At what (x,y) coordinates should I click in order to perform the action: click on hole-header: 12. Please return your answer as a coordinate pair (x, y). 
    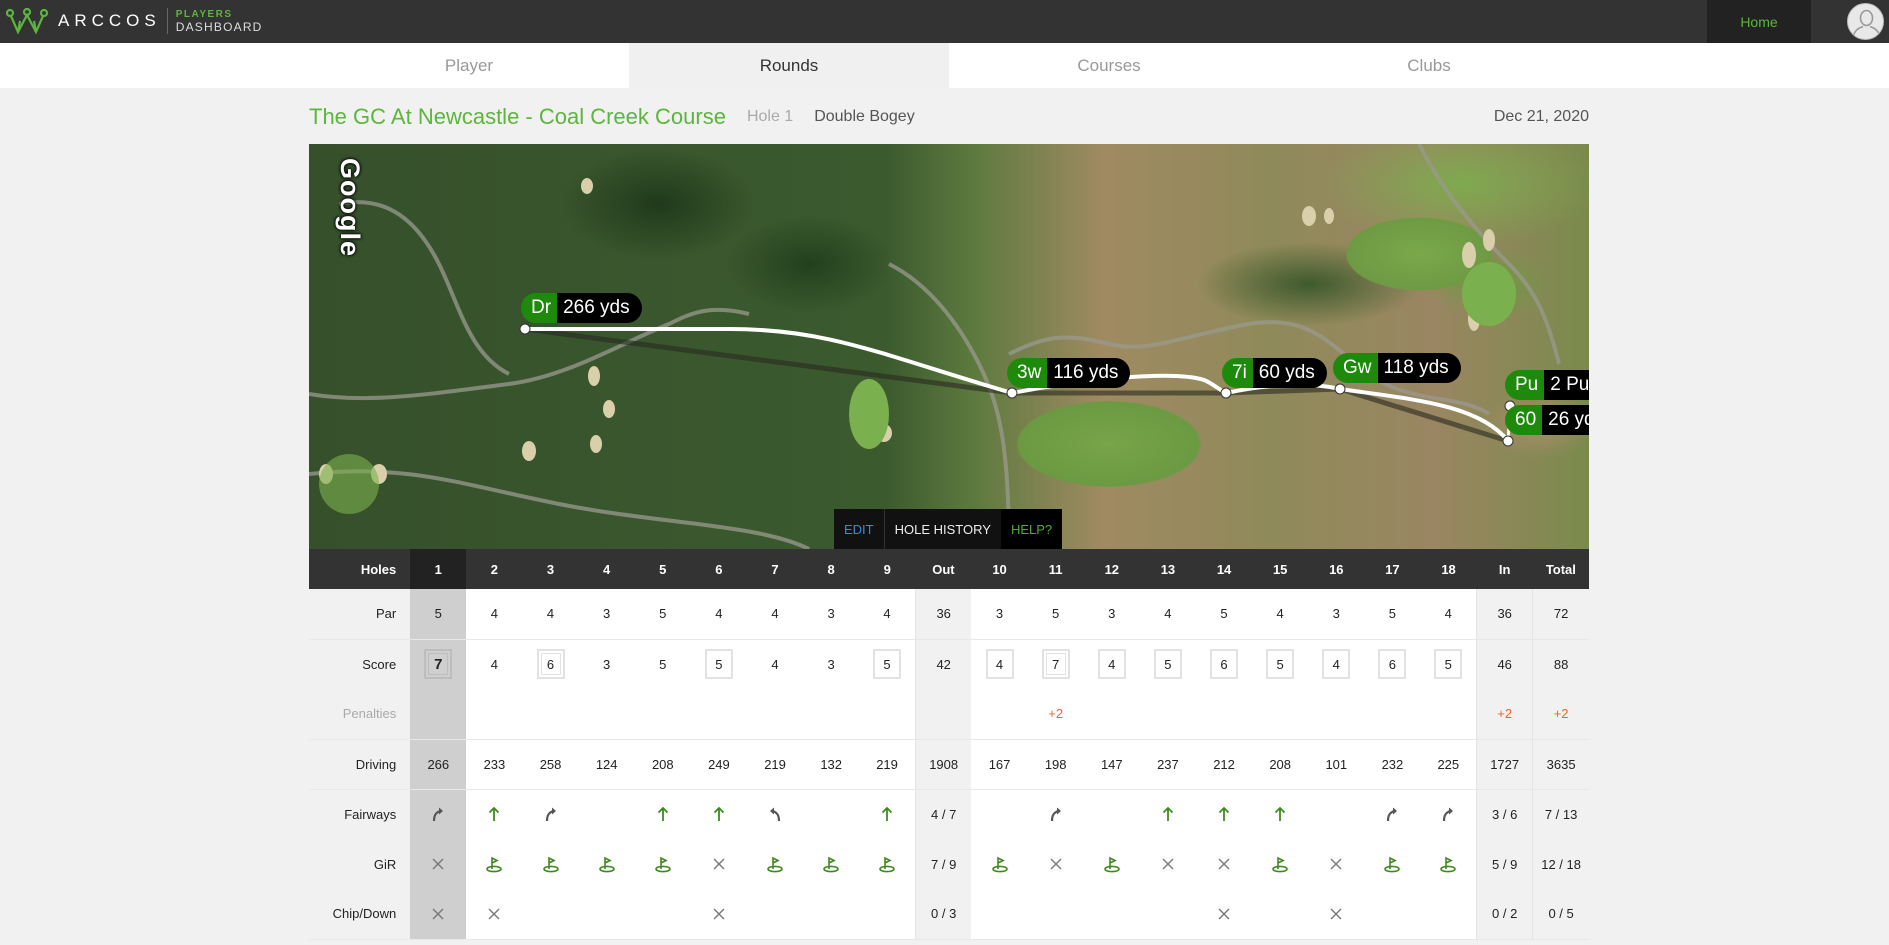
    Looking at the image, I should click on (1111, 569).